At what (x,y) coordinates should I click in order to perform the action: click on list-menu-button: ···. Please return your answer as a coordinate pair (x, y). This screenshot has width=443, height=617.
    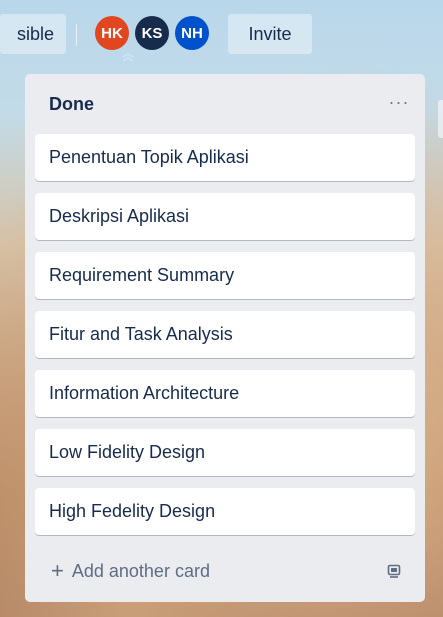
    Looking at the image, I should click on (399, 102).